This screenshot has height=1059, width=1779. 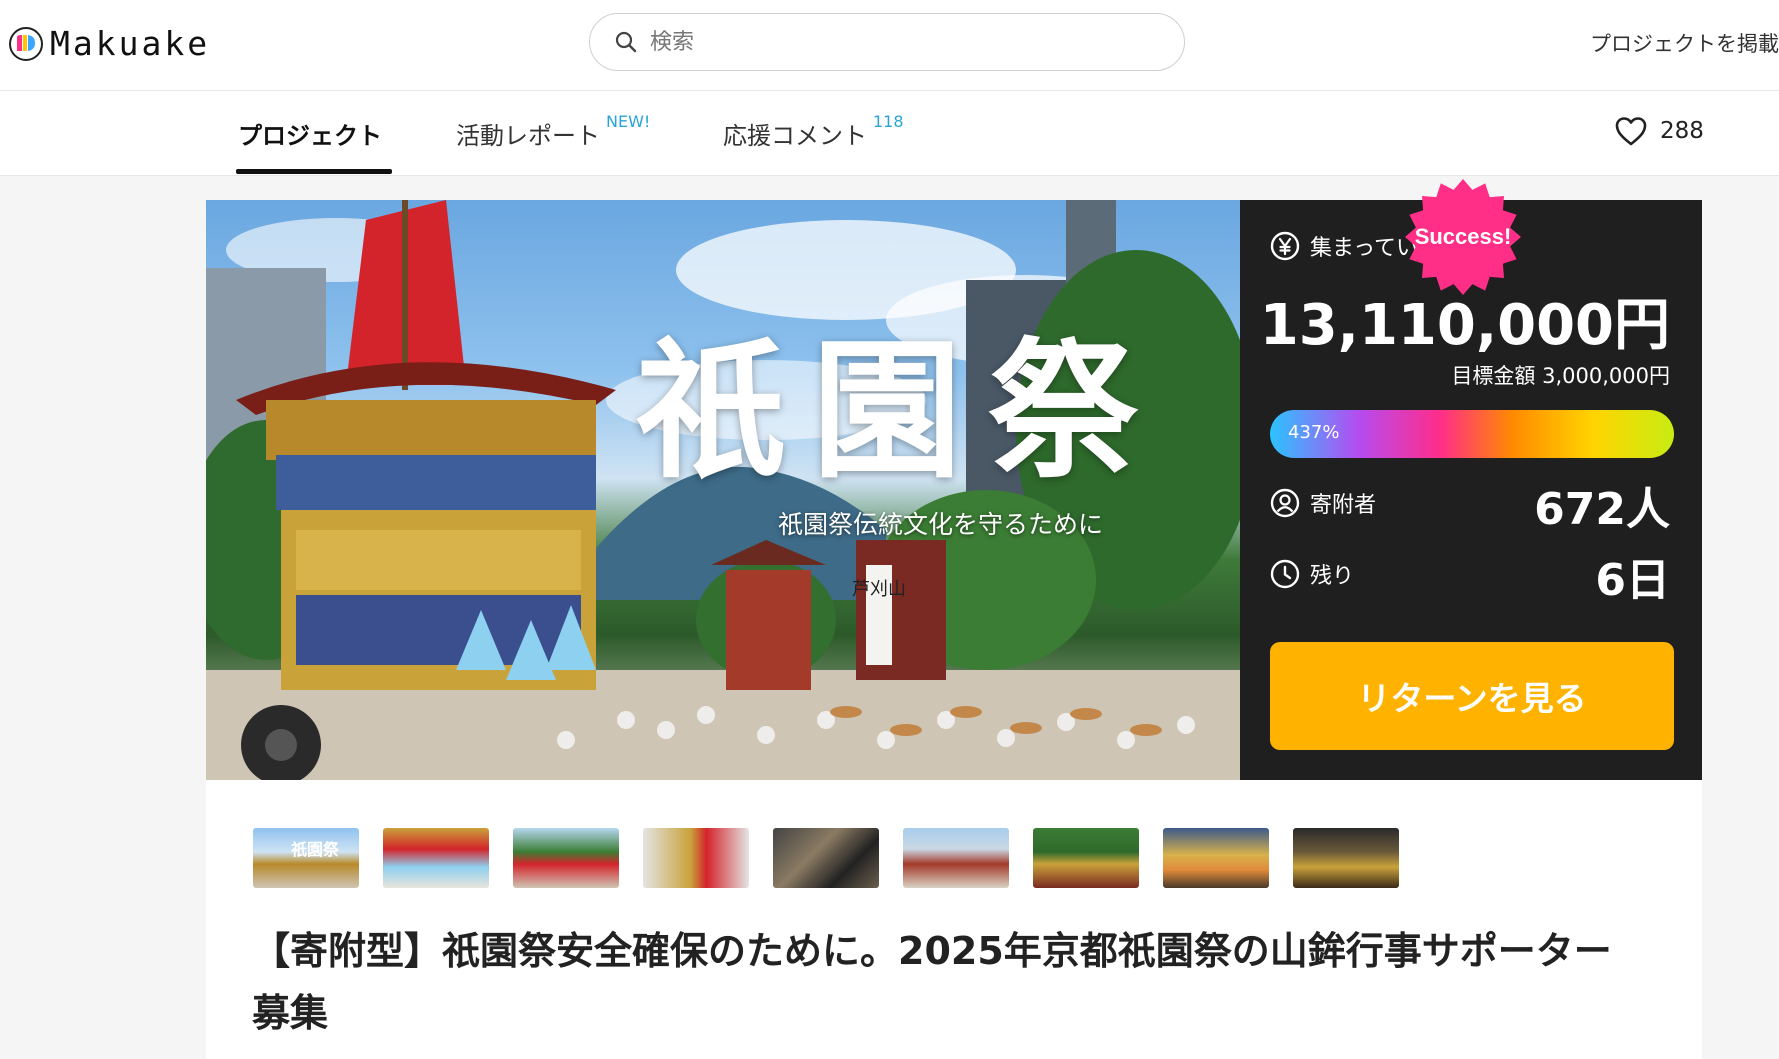 What do you see at coordinates (1632, 580) in the screenshot?
I see `remaining-days: 6日` at bounding box center [1632, 580].